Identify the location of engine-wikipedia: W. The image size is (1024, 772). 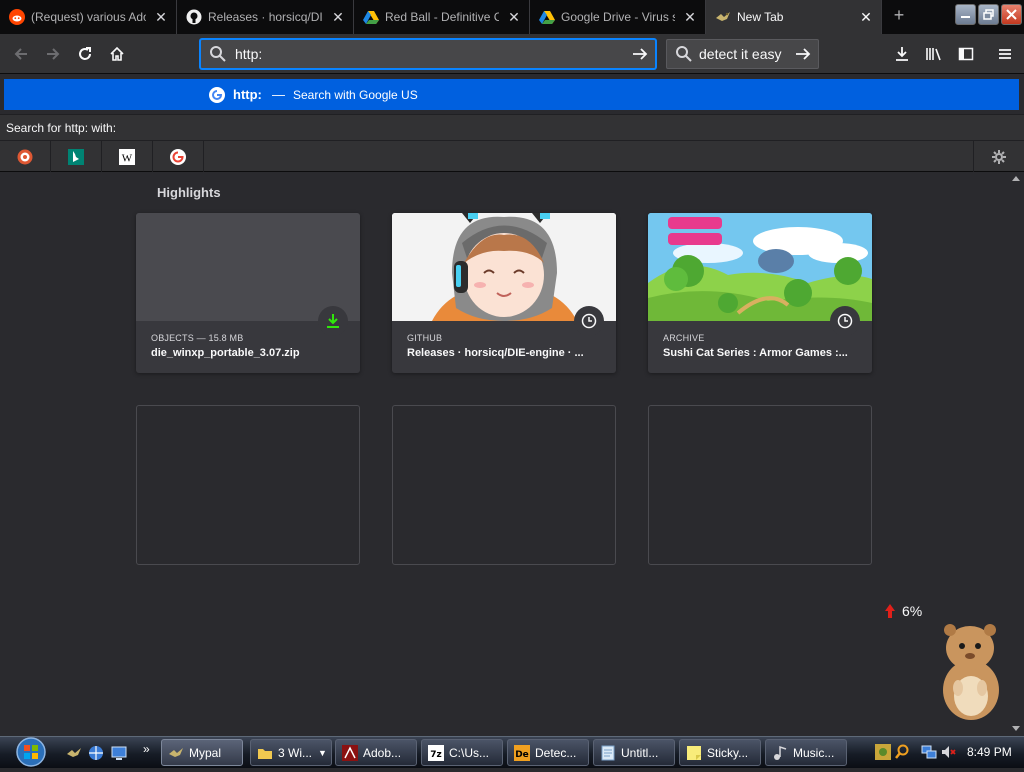
(127, 156).